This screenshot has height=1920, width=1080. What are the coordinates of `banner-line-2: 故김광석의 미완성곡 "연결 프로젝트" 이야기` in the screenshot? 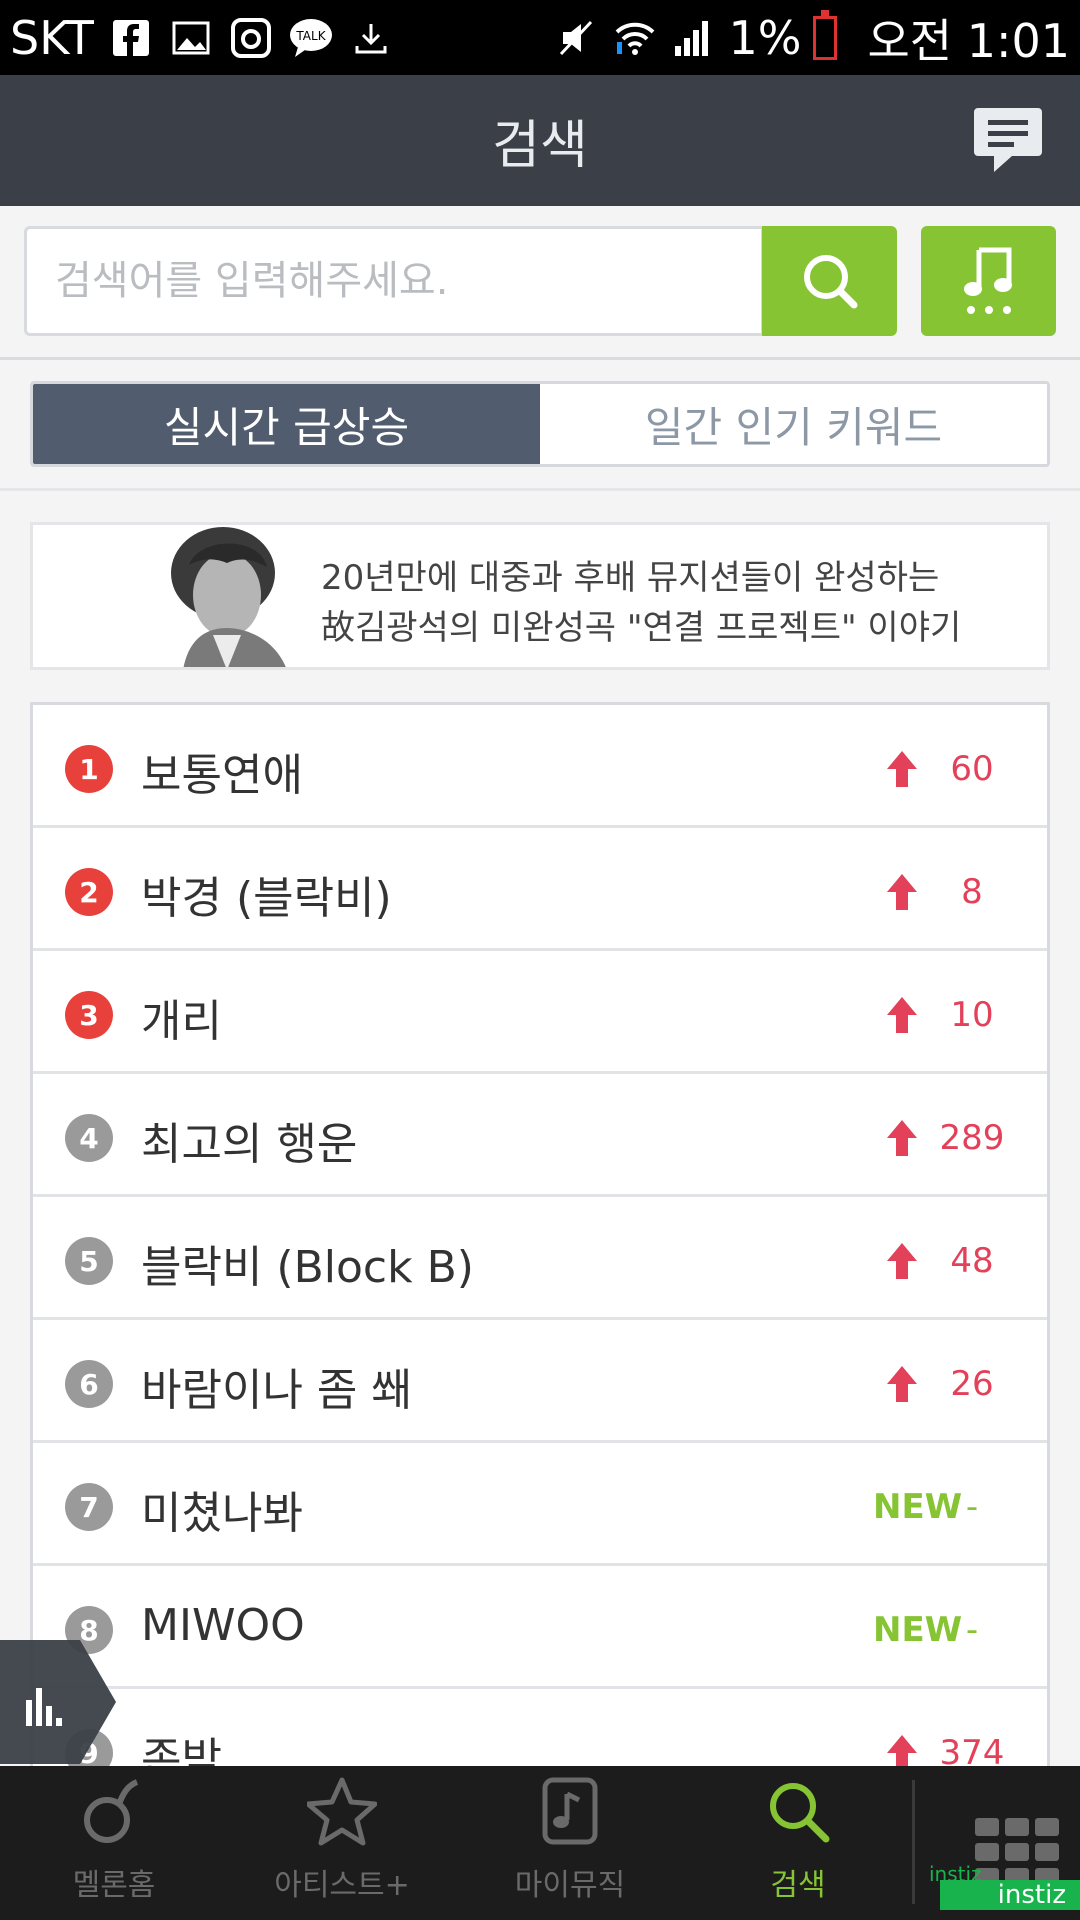 It's located at (641, 628).